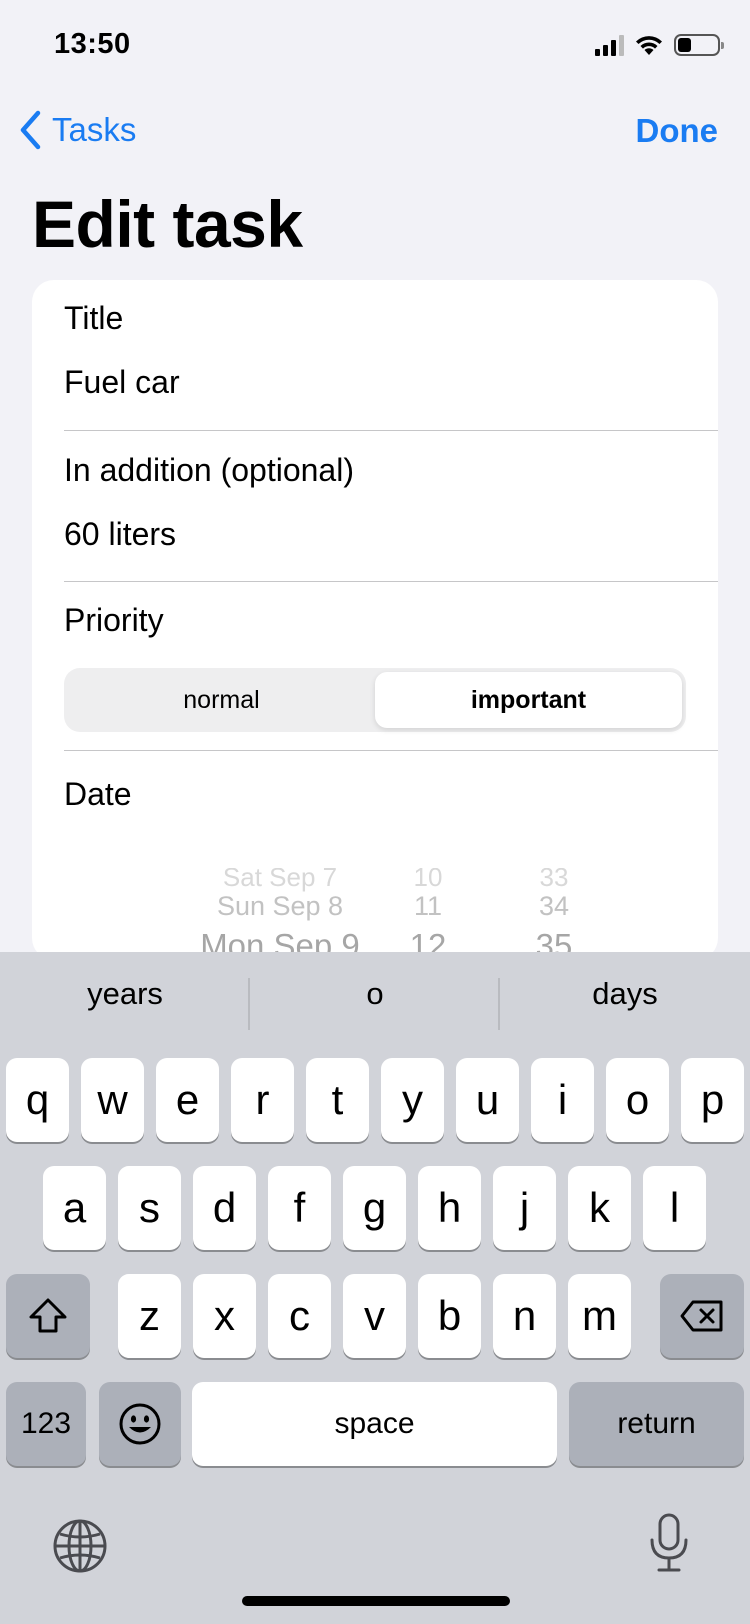 Image resolution: width=750 pixels, height=1624 pixels. I want to click on key-z: z, so click(149, 1316).